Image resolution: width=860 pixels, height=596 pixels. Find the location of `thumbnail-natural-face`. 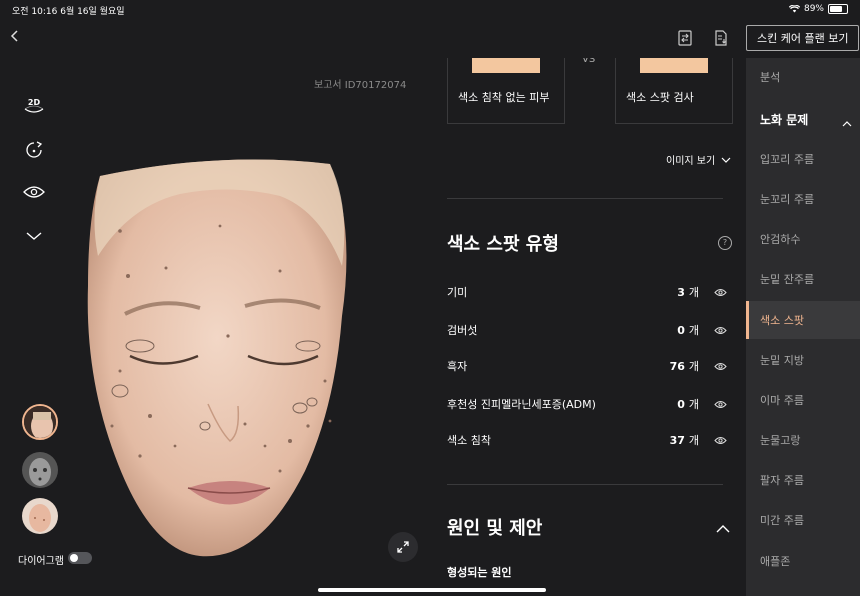

thumbnail-natural-face is located at coordinates (40, 422).